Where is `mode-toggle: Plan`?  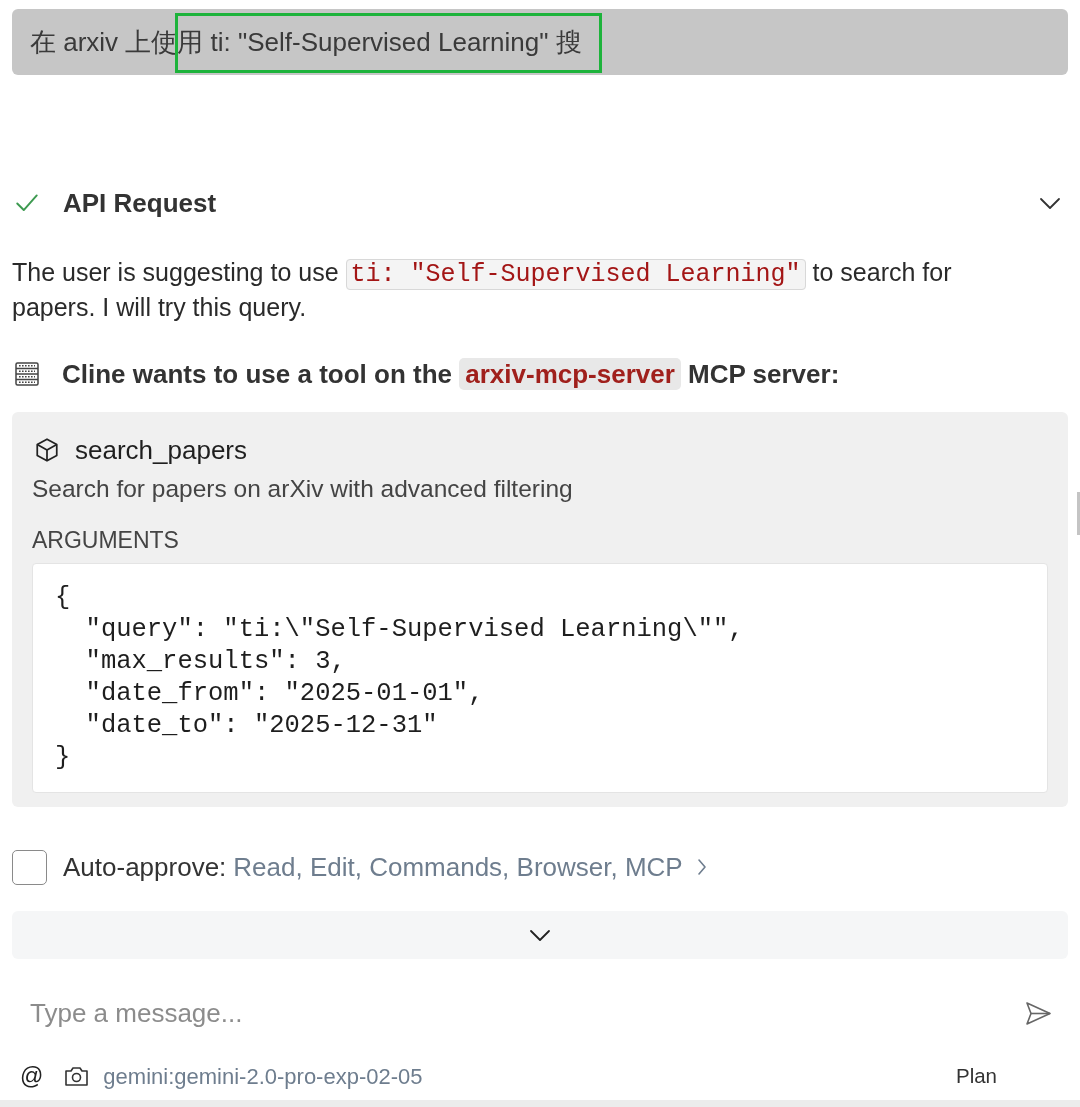
mode-toggle: Plan is located at coordinates (976, 1076).